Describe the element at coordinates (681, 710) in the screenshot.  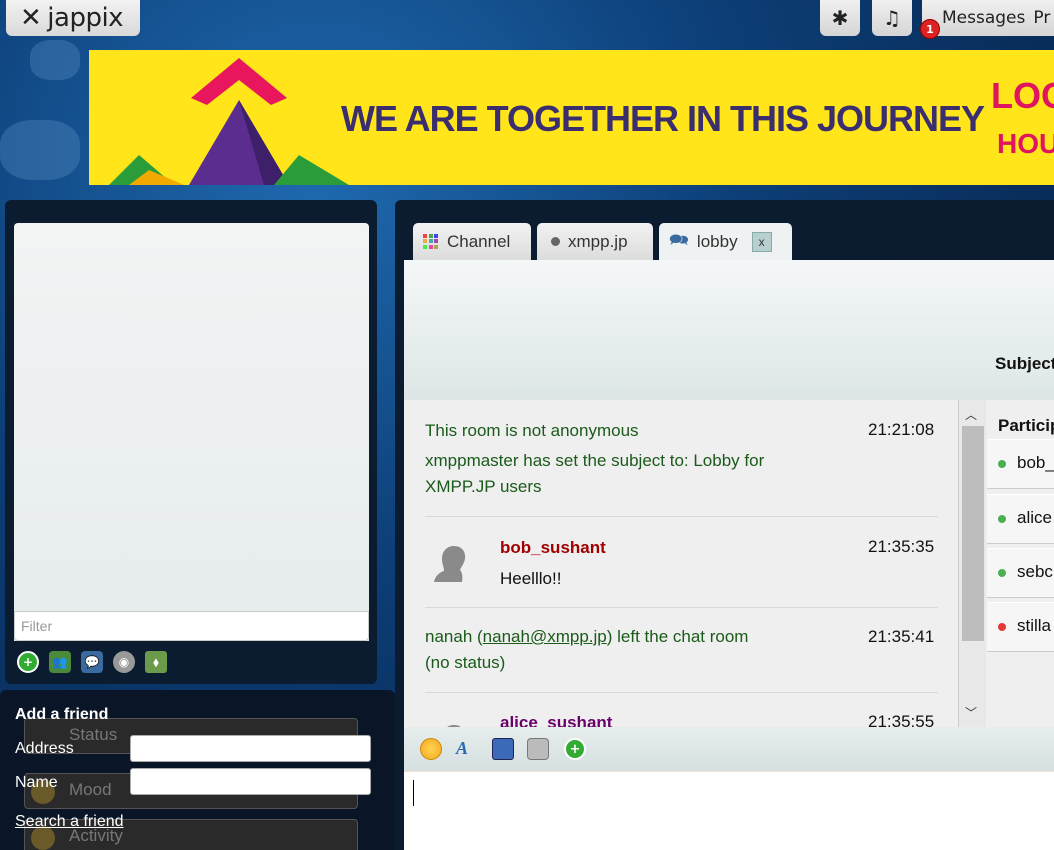
I see `message-clip: alice_sushant 21:35:55` at that location.